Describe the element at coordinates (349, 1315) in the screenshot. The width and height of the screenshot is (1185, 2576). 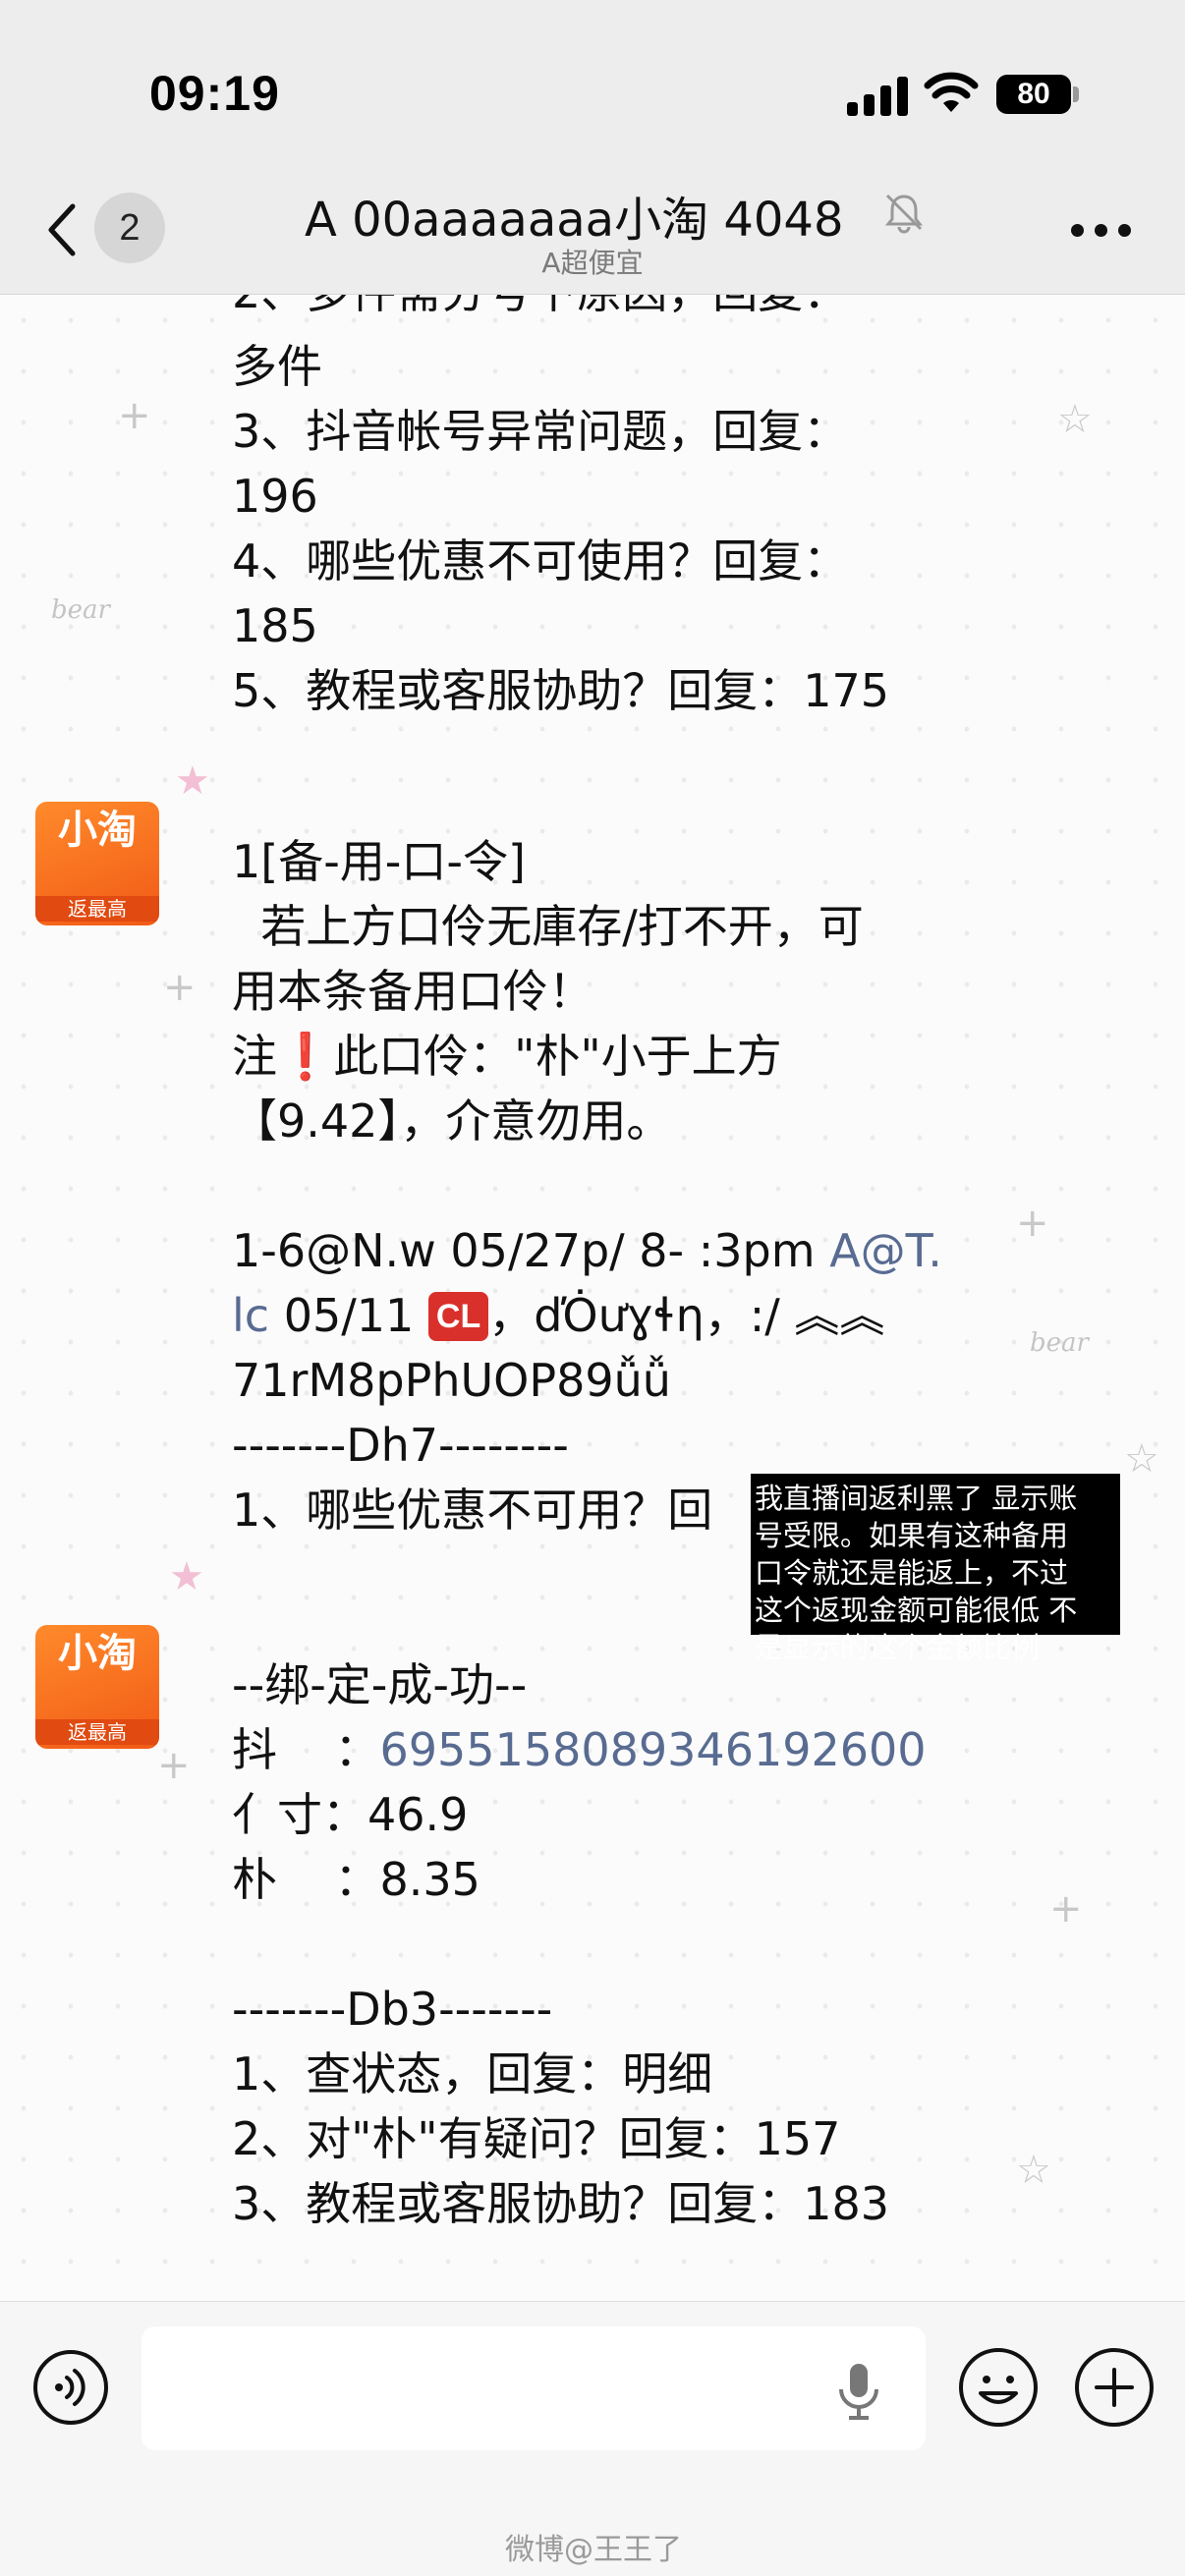
I see `code-text: 05/11` at that location.